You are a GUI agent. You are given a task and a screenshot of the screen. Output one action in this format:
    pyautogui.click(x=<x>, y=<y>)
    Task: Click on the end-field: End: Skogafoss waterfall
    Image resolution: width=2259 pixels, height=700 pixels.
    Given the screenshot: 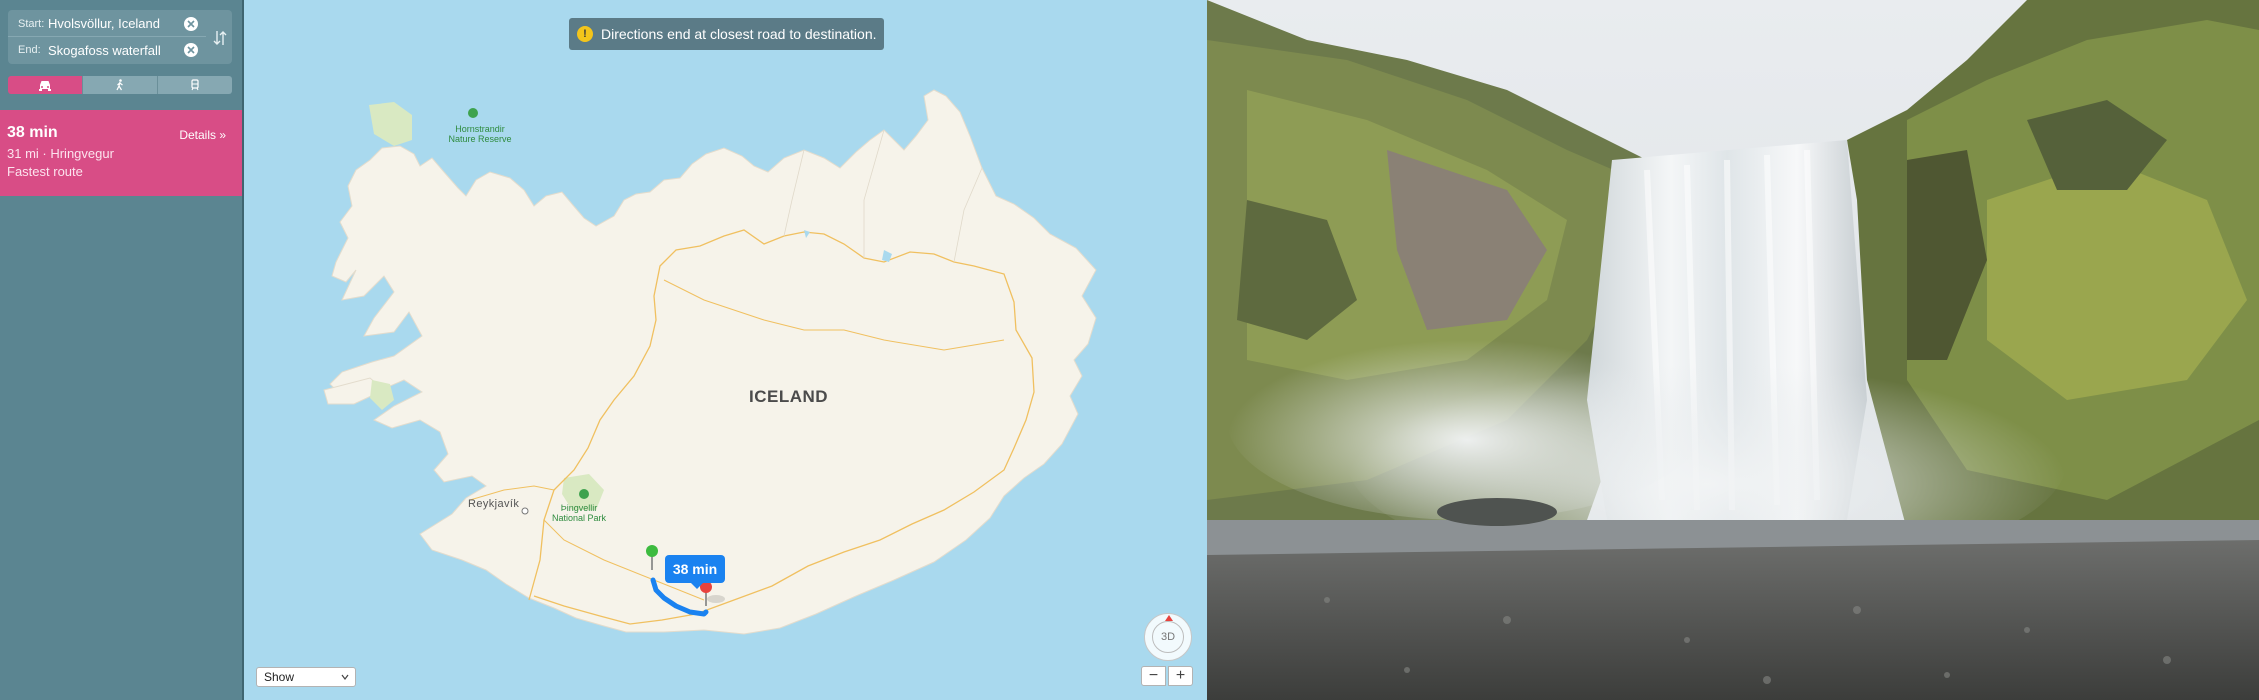 What is the action you would take?
    pyautogui.click(x=107, y=50)
    